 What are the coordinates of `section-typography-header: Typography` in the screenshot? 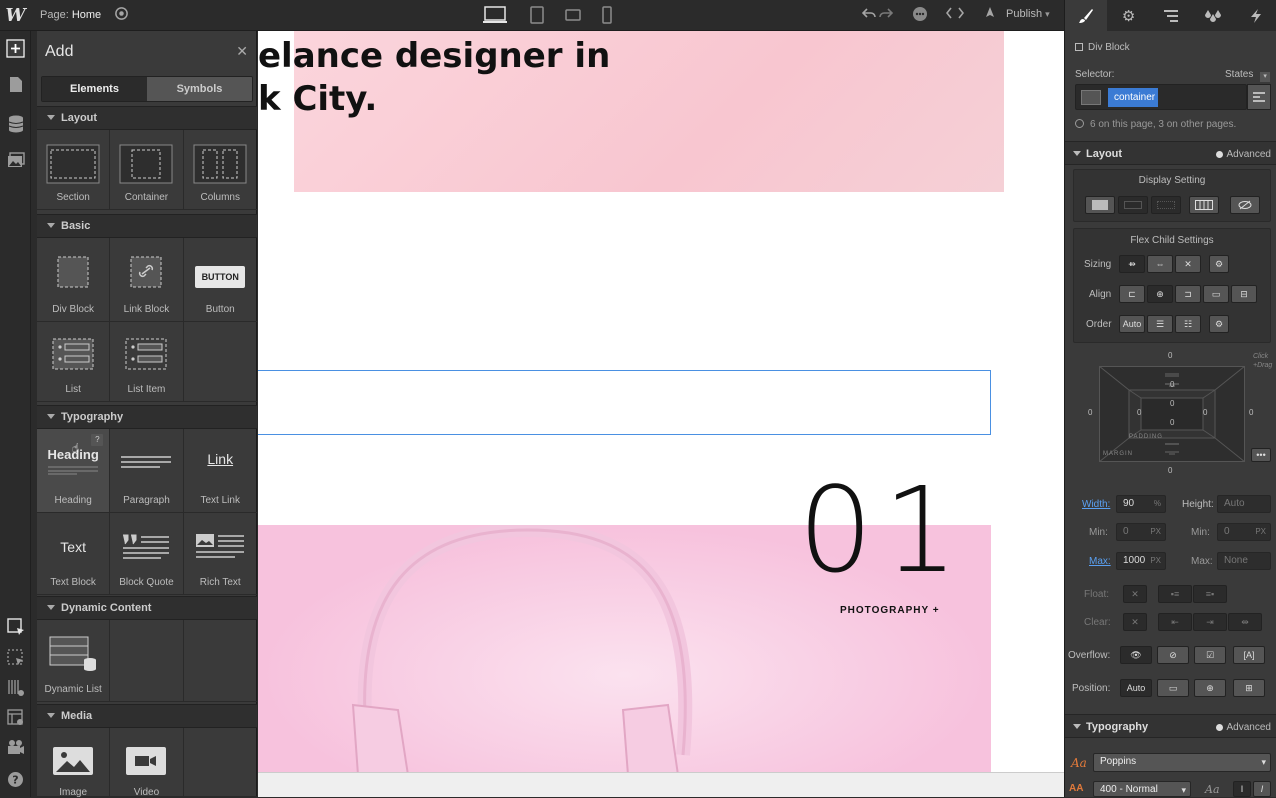 It's located at (147, 417).